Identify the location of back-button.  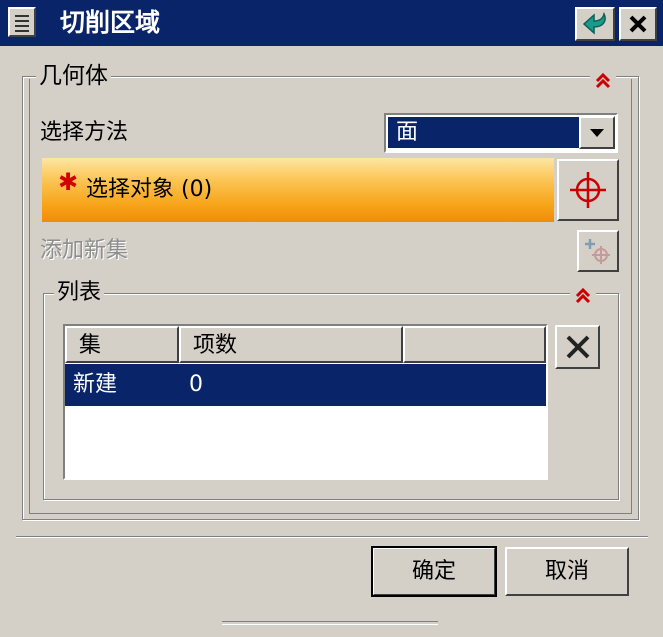
(595, 24).